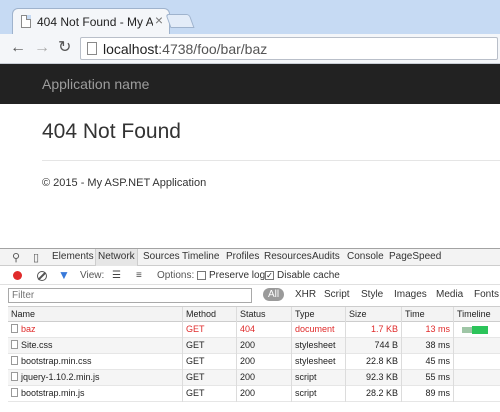  I want to click on cell-name: baz, so click(95, 330).